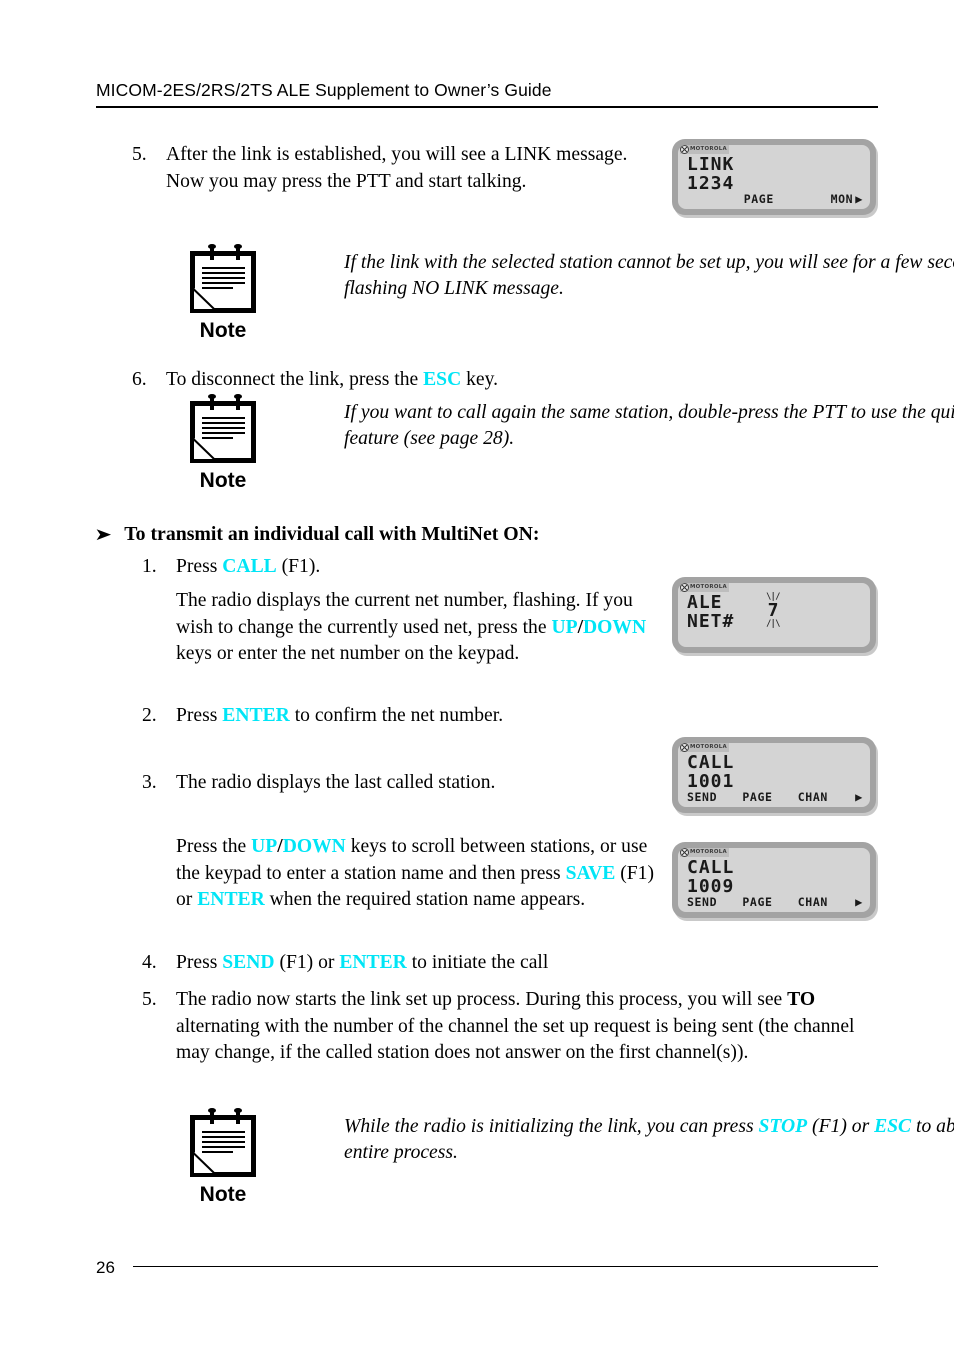 The height and width of the screenshot is (1352, 954). What do you see at coordinates (801, 999) in the screenshot?
I see `m5-bold-to: TO` at bounding box center [801, 999].